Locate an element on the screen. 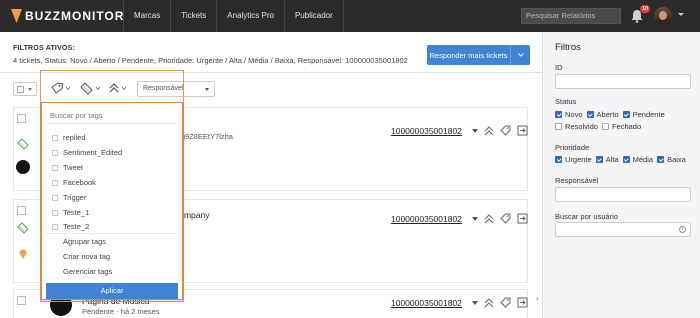  tag-option-teste-2: Teste_2 is located at coordinates (70, 226).